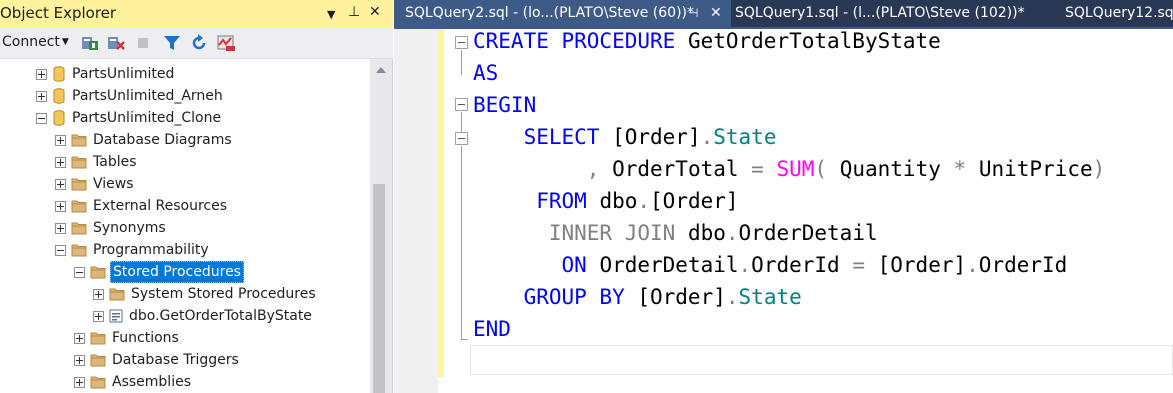  Describe the element at coordinates (159, 272) in the screenshot. I see `tree-node: Stored Procedures` at that location.